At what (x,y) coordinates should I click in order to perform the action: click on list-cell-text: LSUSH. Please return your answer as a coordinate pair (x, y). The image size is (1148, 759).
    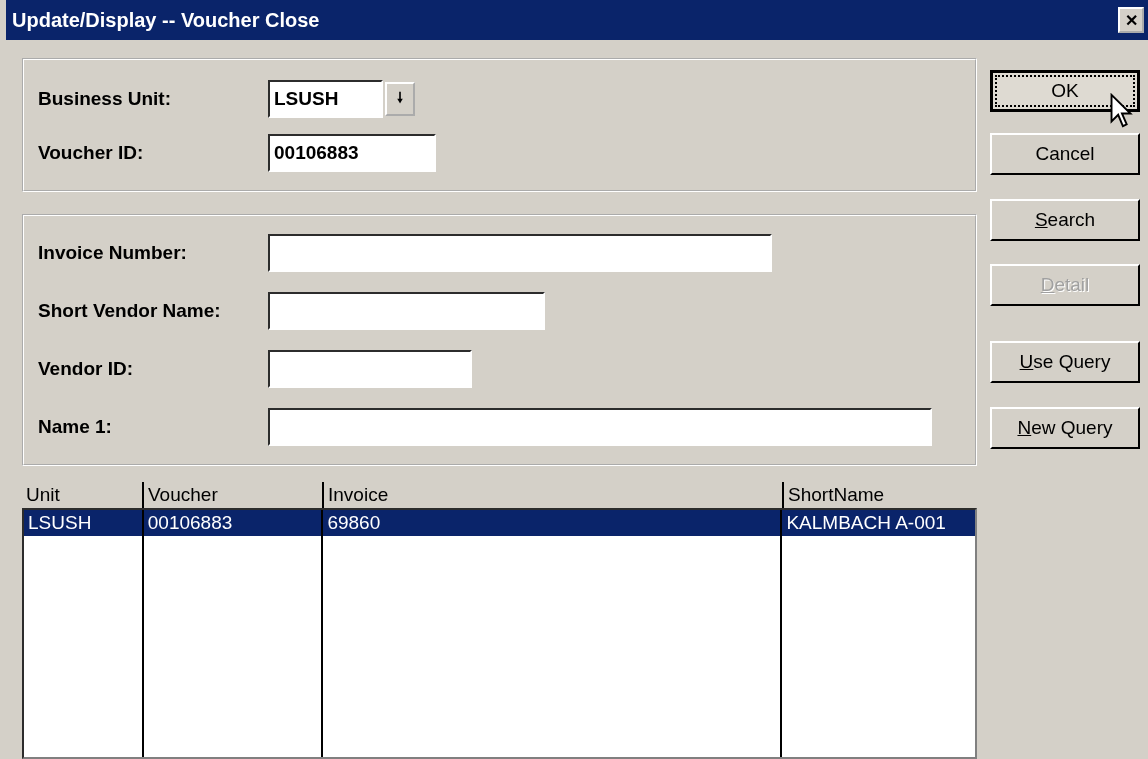
    Looking at the image, I should click on (60, 523).